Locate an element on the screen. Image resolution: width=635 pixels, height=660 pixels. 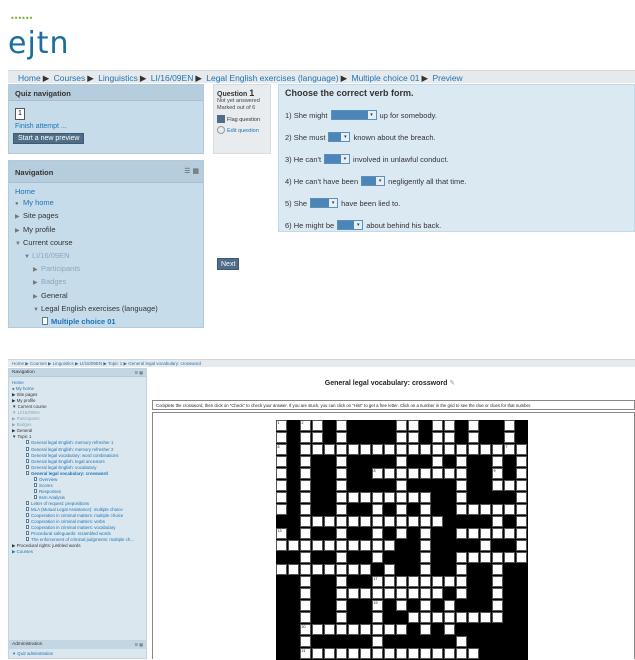
nav-item: ▶ Participants is located at coordinates (106, 269).